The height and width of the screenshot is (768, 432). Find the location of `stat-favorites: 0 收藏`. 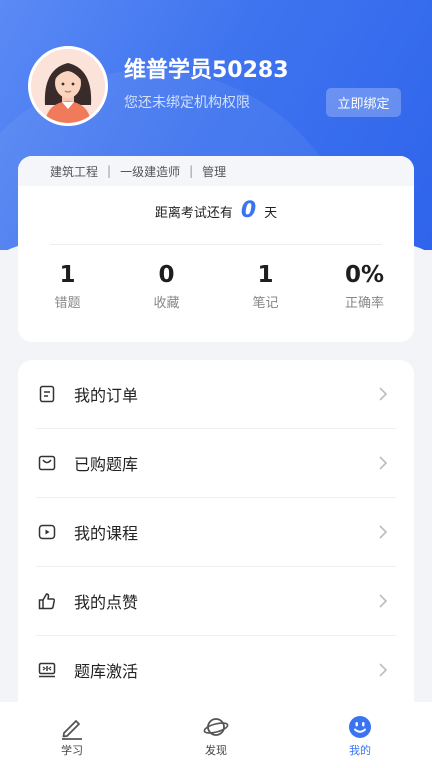

stat-favorites: 0 收藏 is located at coordinates (166, 286).